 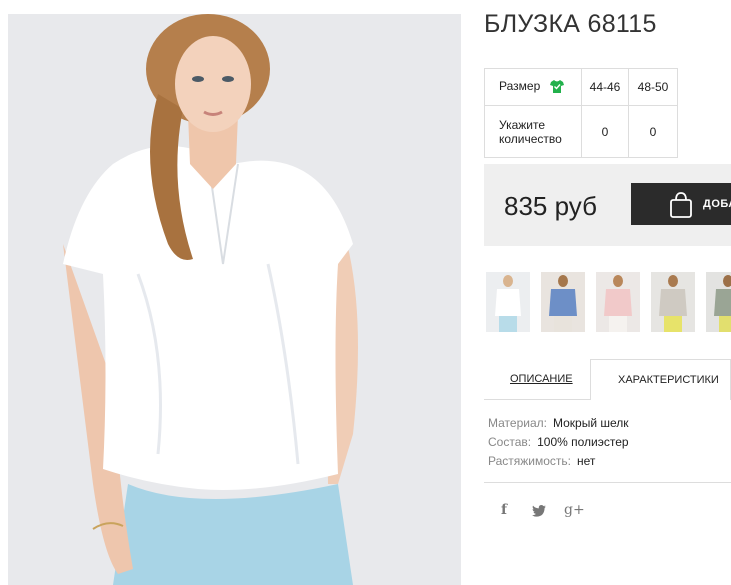 What do you see at coordinates (522, 124) in the screenshot?
I see `quantity-label-line1: Укажите` at bounding box center [522, 124].